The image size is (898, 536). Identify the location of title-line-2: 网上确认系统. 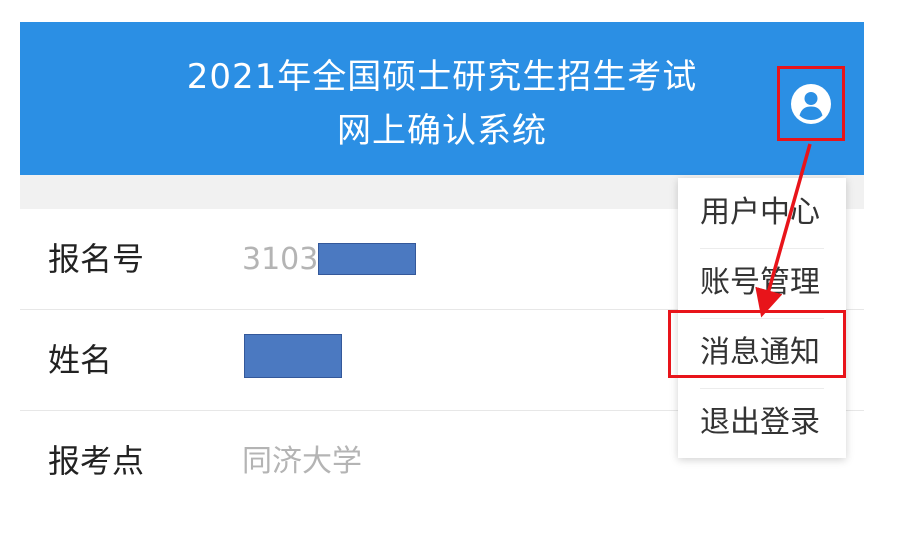
(442, 131).